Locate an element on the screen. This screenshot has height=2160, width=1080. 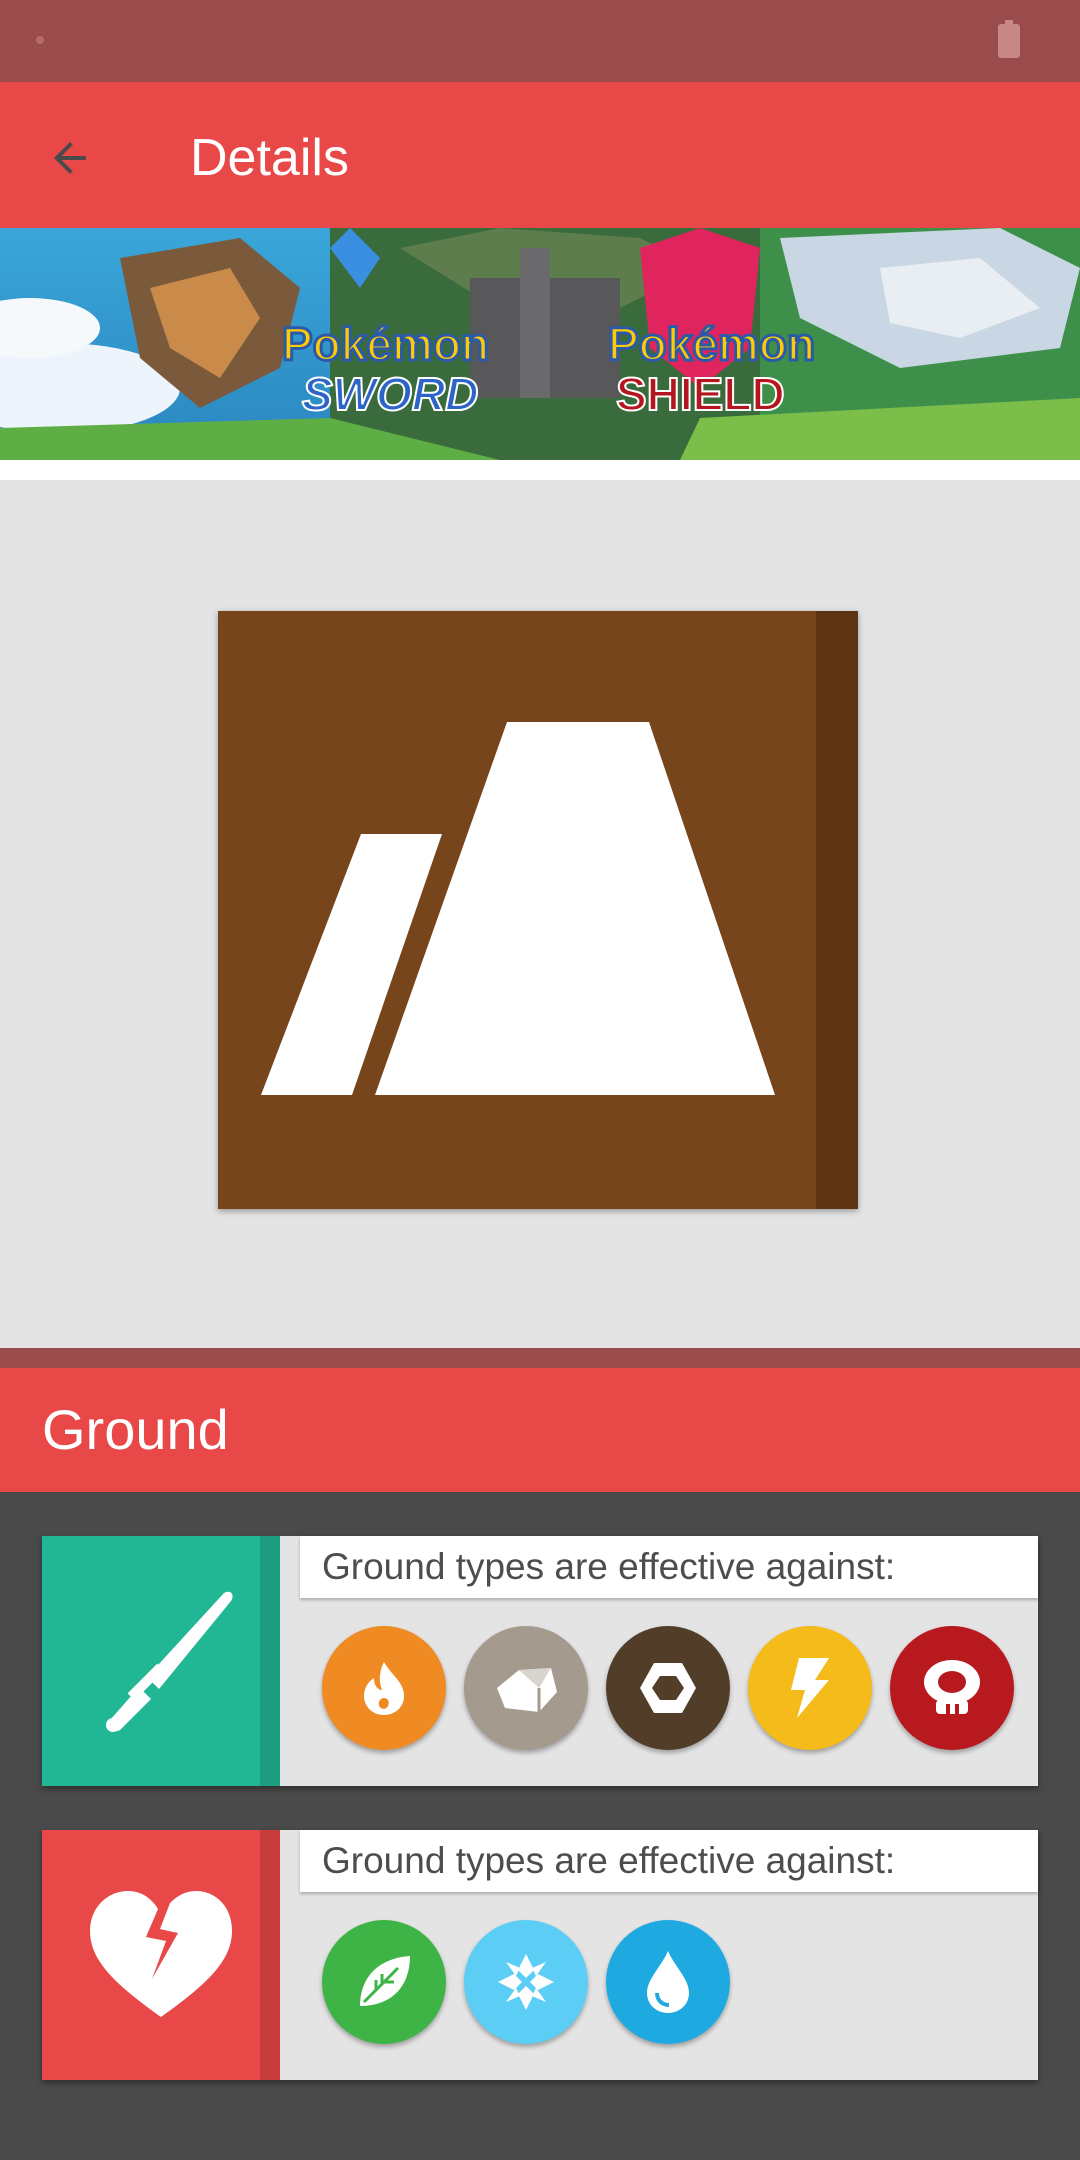
defense-tile is located at coordinates (161, 1955).